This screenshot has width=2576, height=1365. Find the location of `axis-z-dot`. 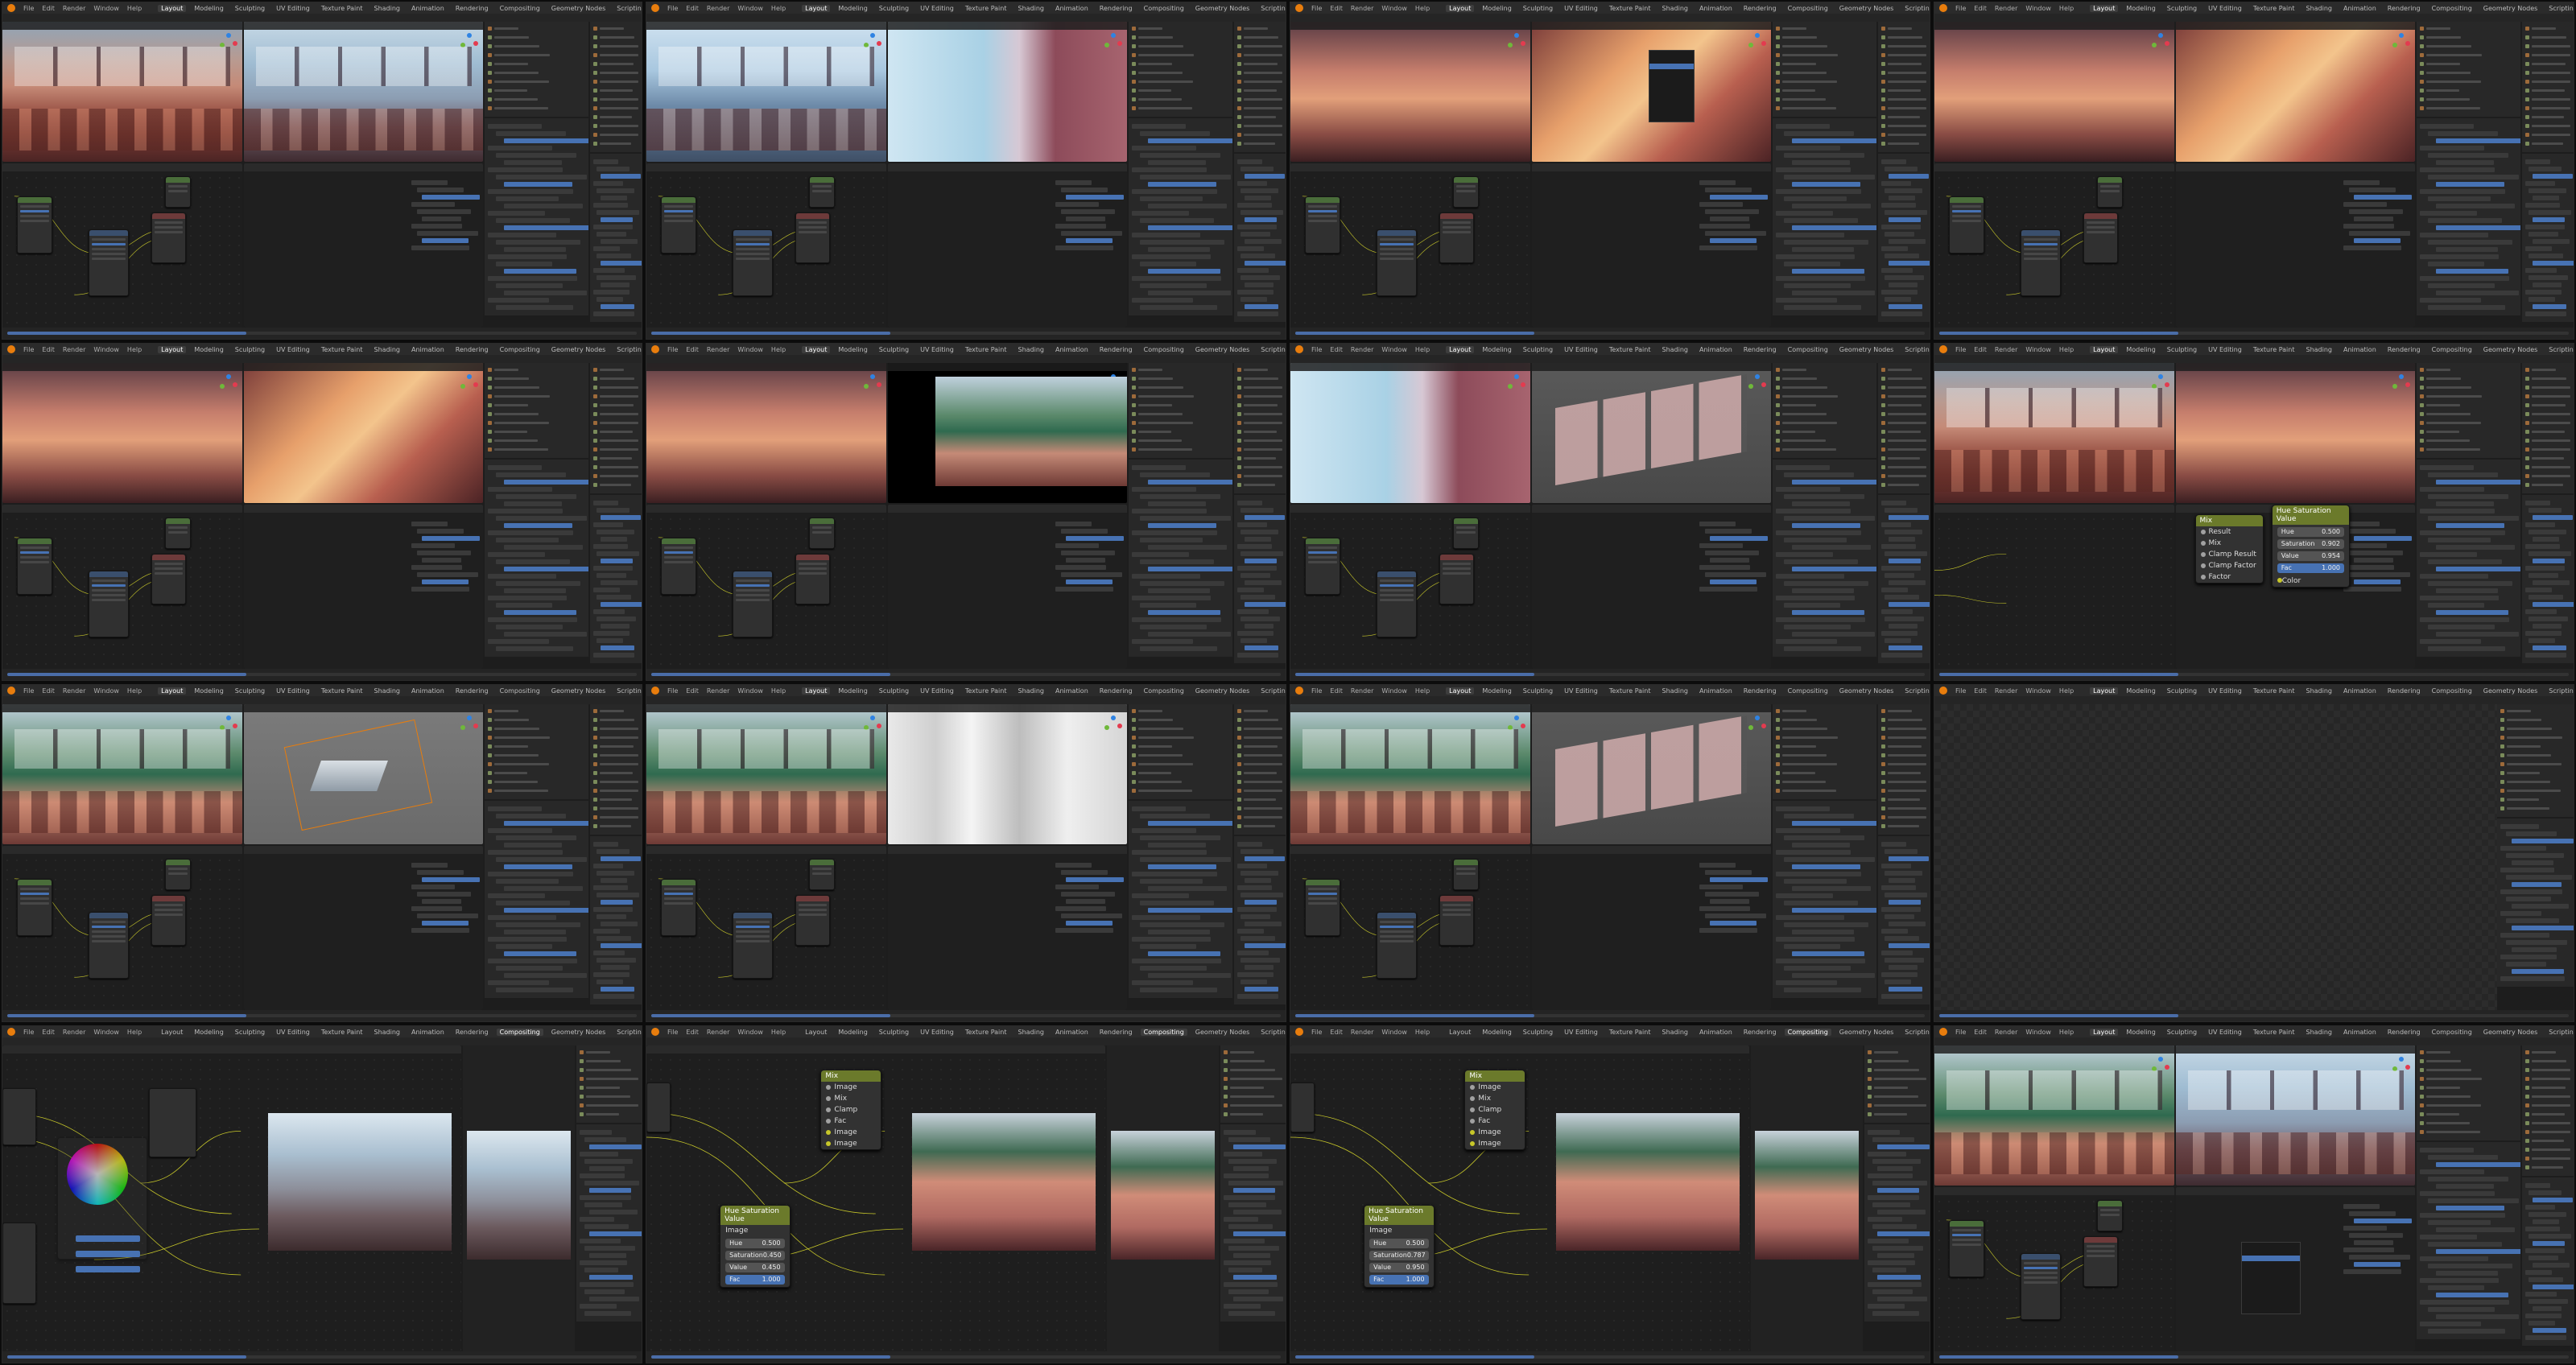

axis-z-dot is located at coordinates (470, 35).